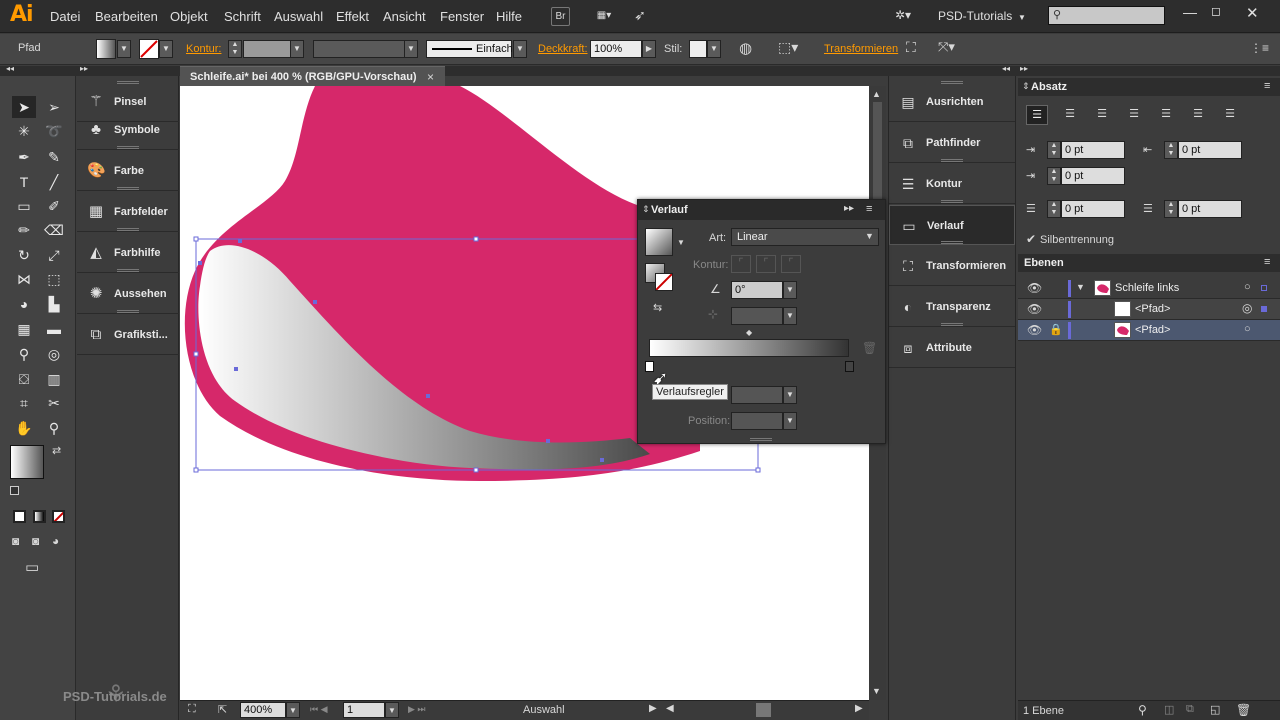 This screenshot has width=1280, height=720. Describe the element at coordinates (24, 157) in the screenshot. I see `pen-tool-icon: ✒` at that location.